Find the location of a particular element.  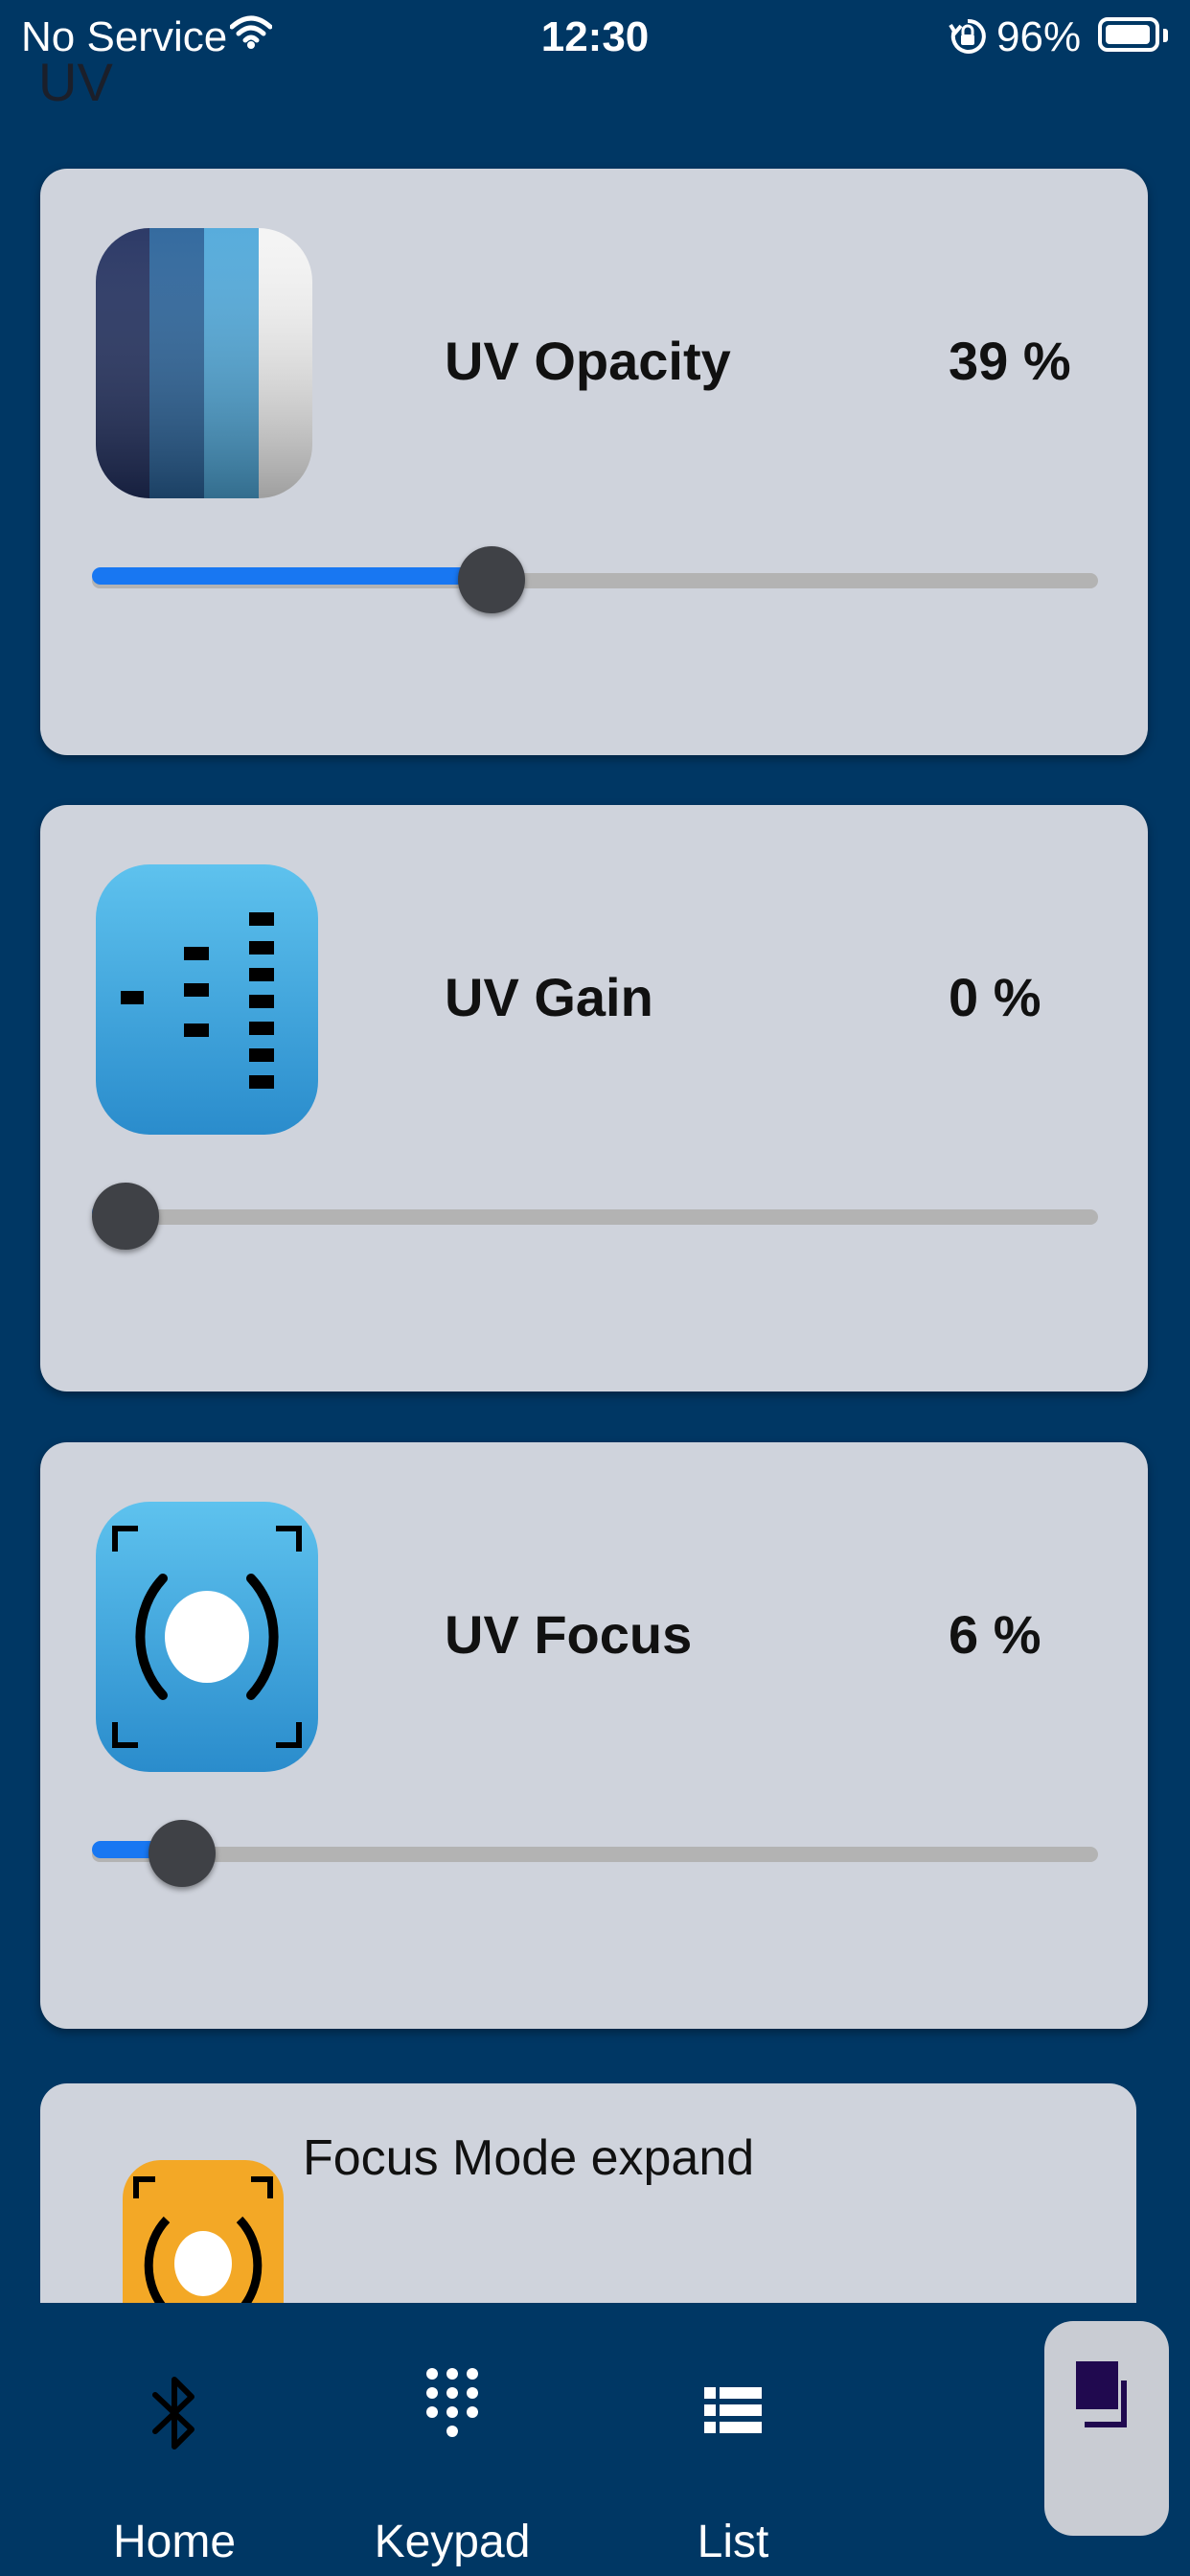

copy-window-button is located at coordinates (1106, 2428).